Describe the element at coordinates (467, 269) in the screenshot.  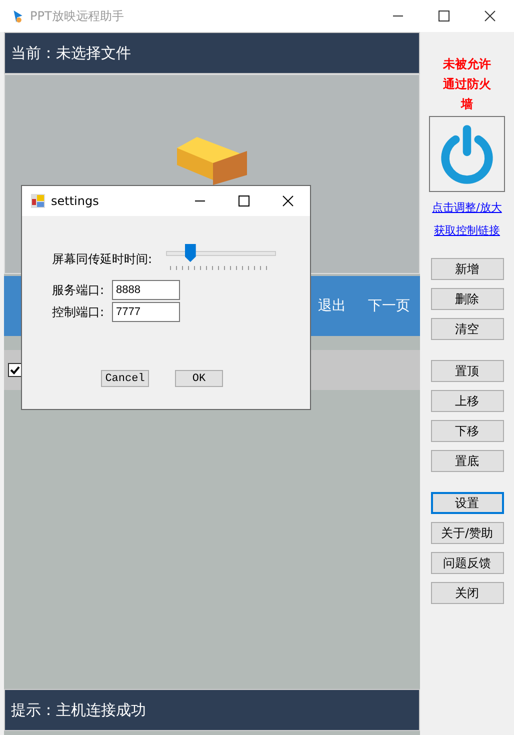
I see `side-button: 新增` at that location.